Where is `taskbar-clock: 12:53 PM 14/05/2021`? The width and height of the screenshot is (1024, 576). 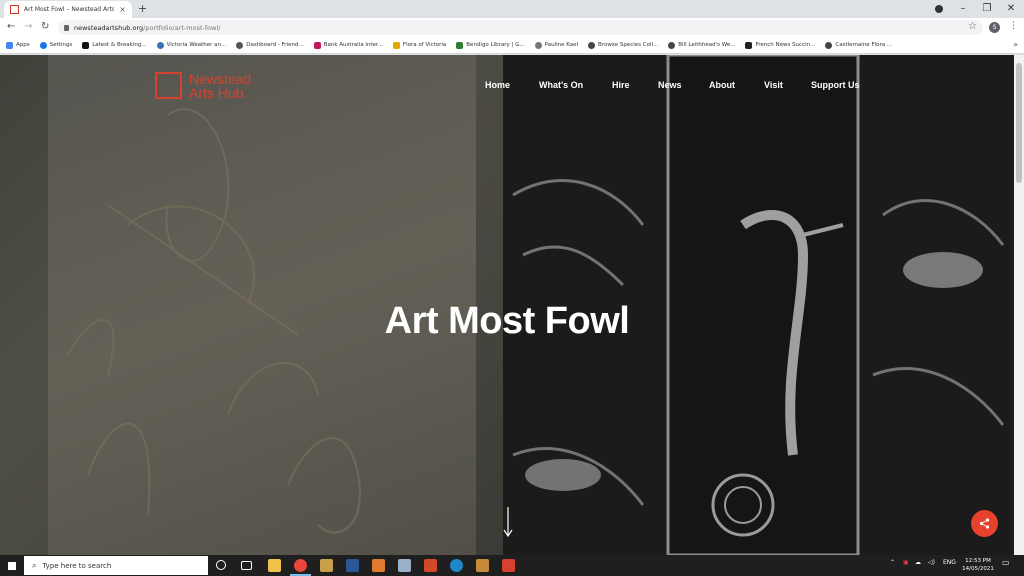
taskbar-clock: 12:53 PM 14/05/2021 is located at coordinates (978, 565).